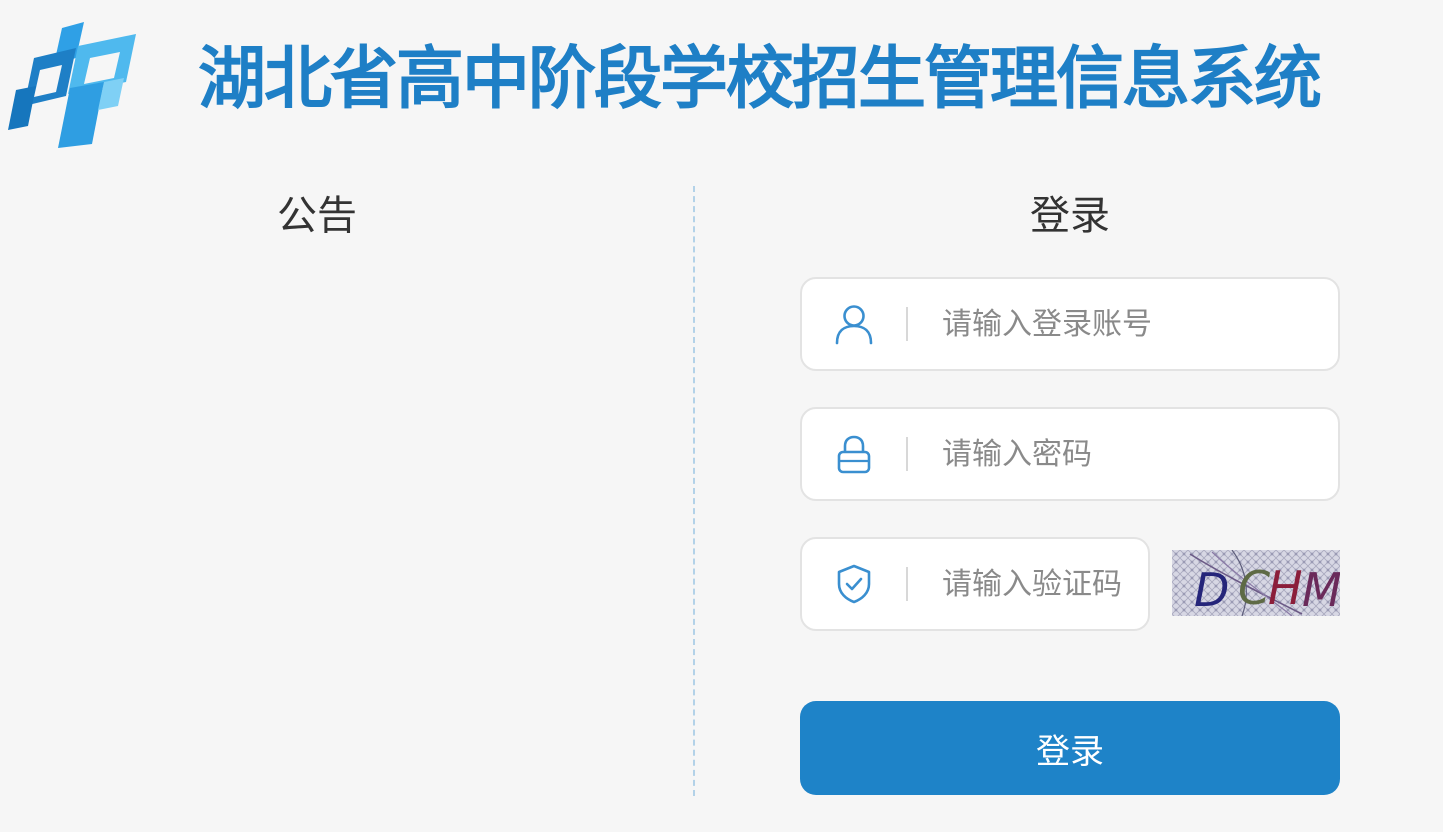 The image size is (1443, 832). What do you see at coordinates (1070, 216) in the screenshot?
I see `login-heading: 登录` at bounding box center [1070, 216].